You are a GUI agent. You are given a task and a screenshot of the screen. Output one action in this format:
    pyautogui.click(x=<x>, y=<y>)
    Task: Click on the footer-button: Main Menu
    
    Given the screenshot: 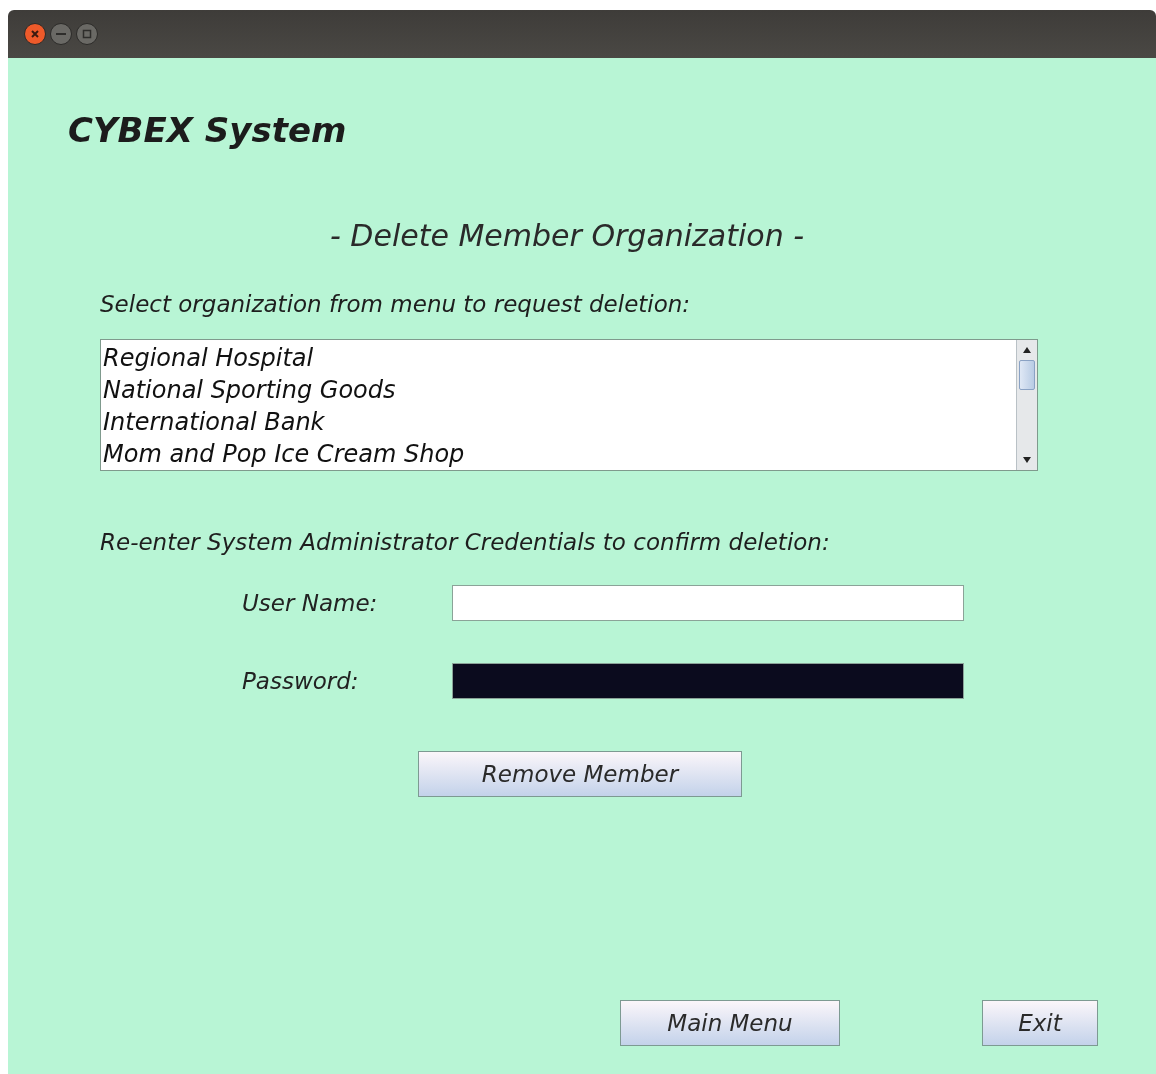 What is the action you would take?
    pyautogui.click(x=730, y=1023)
    